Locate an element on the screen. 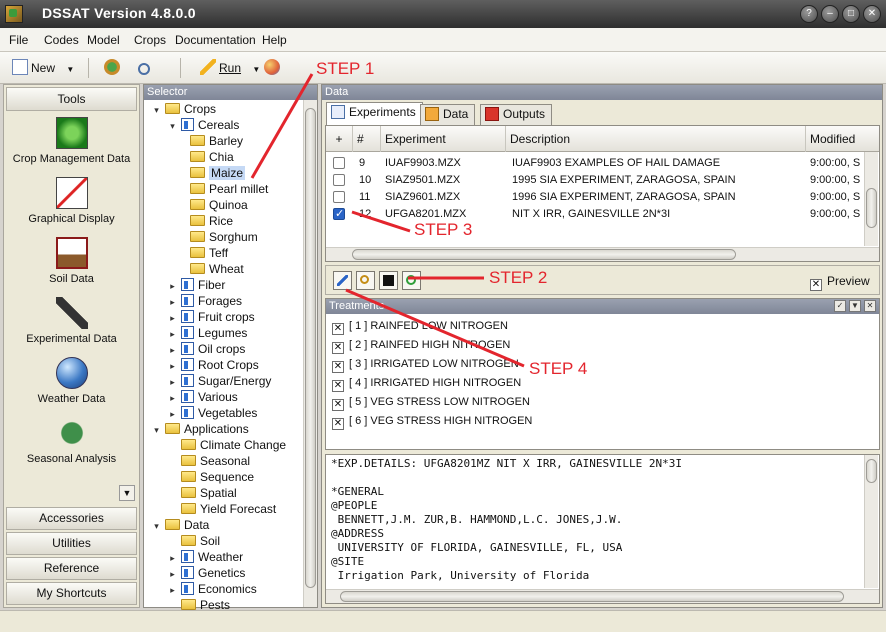 Image resolution: width=886 pixels, height=632 pixels. soil-data-tool: Soil Data is located at coordinates (71, 261).